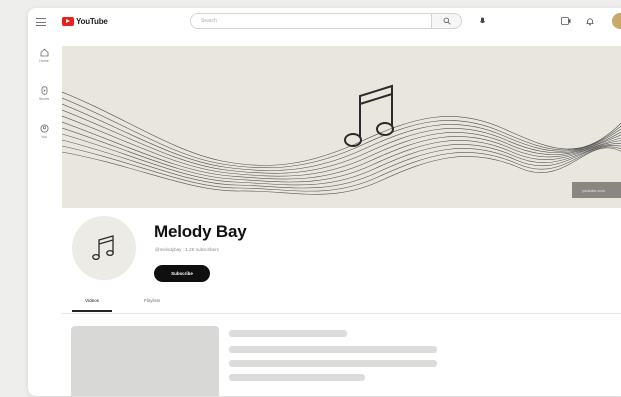  I want to click on sidebar-item-shorts: Shorts, so click(44, 101).